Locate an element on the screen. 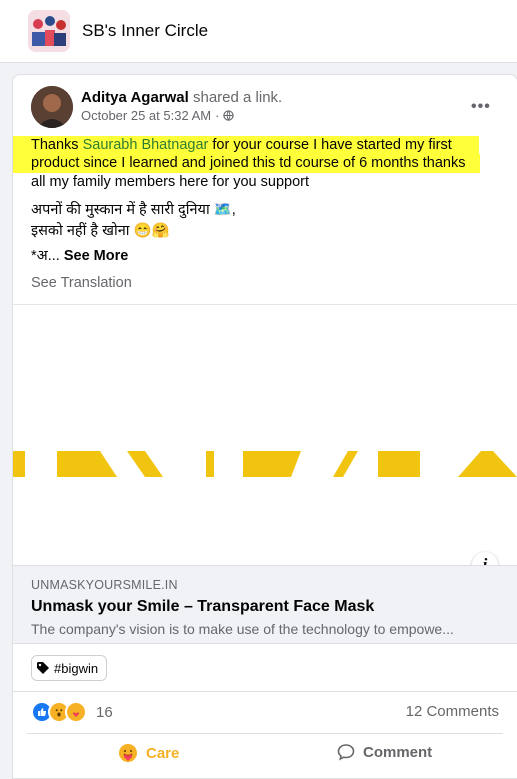 This screenshot has height=779, width=517. more-options-icon: ••• is located at coordinates (481, 107).